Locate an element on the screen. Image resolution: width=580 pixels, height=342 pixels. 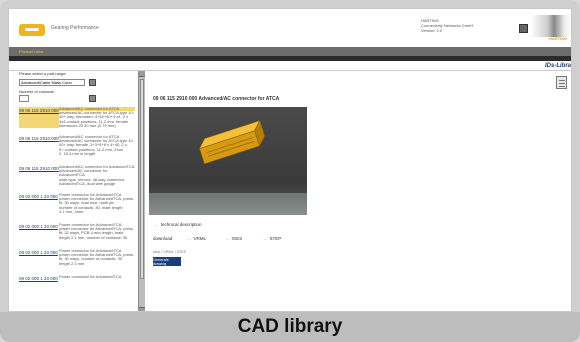
document-icon is located at coordinates (561, 82).